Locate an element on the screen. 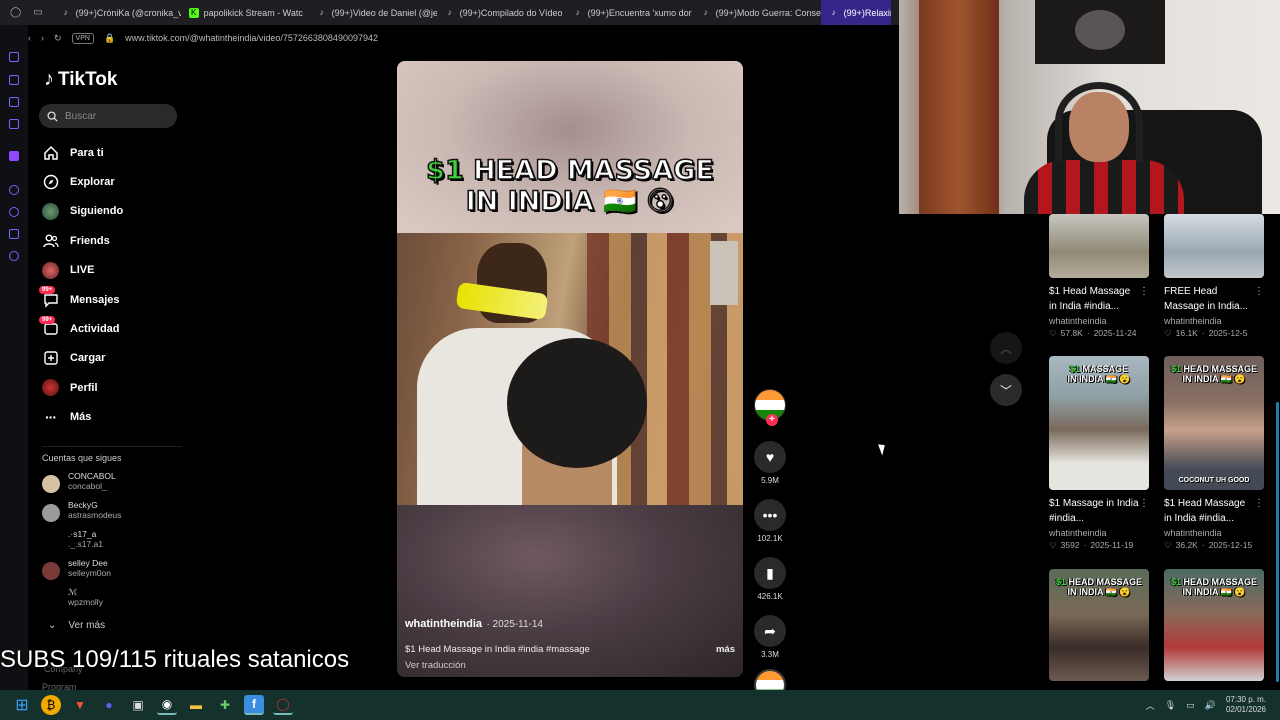 This screenshot has height=720, width=1280. like-action: ♥ 5.9M is located at coordinates (770, 463).